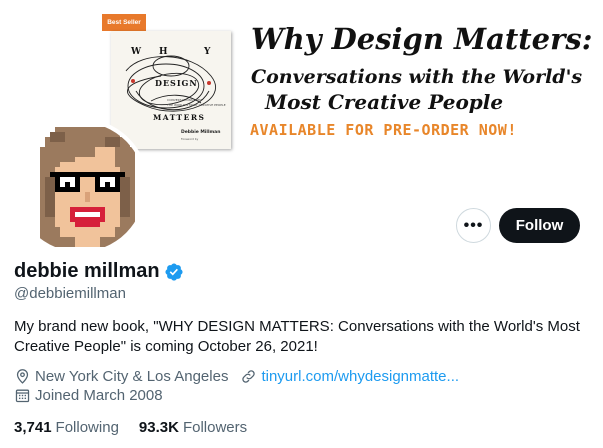 The height and width of the screenshot is (448, 603). What do you see at coordinates (87, 187) in the screenshot?
I see `pixel-portrait-graphic` at bounding box center [87, 187].